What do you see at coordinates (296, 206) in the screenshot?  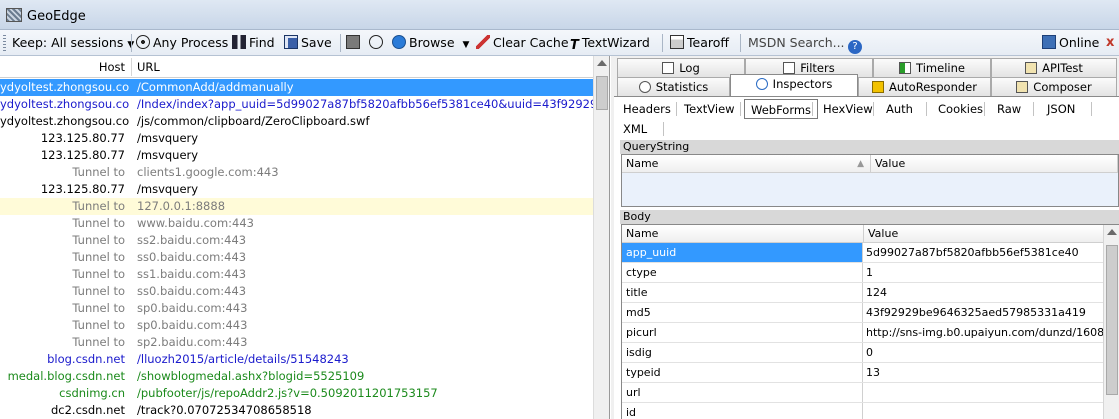 I see `session-row: Tunnel to 127.0.0.1:8888` at bounding box center [296, 206].